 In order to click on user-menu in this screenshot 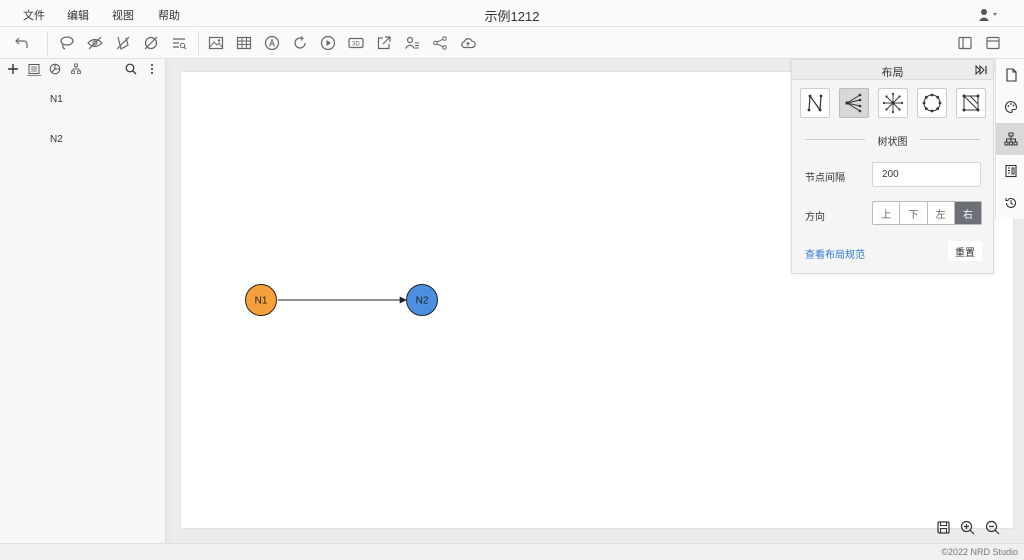, I will do `click(989, 15)`.